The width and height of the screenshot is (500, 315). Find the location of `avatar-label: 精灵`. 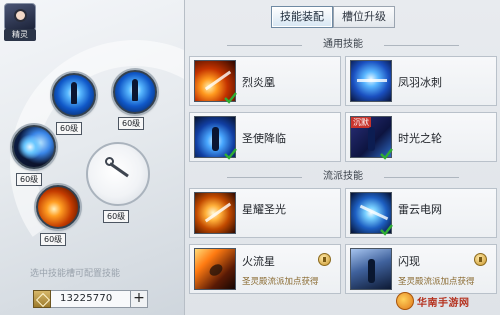

avatar-label: 精灵 is located at coordinates (20, 35).